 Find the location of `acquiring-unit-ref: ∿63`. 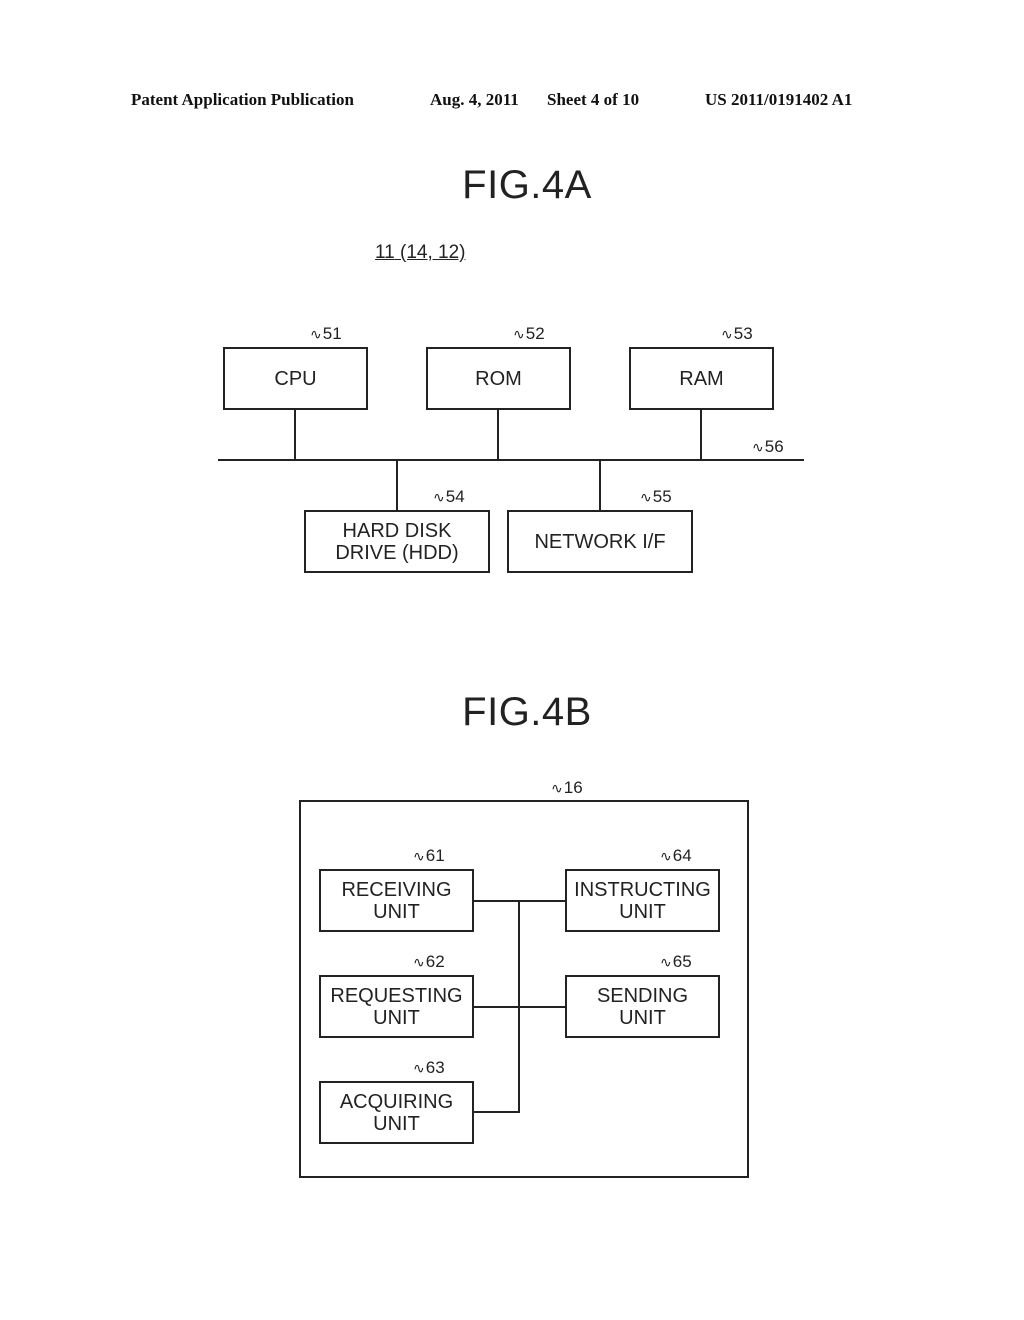

acquiring-unit-ref: ∿63 is located at coordinates (429, 1068).